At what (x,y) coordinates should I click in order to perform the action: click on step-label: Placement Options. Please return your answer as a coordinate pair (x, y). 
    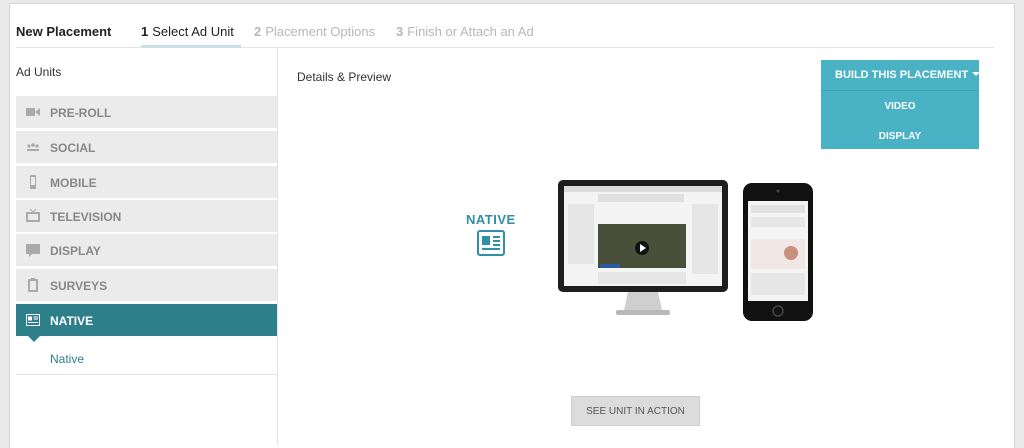
    Looking at the image, I should click on (320, 31).